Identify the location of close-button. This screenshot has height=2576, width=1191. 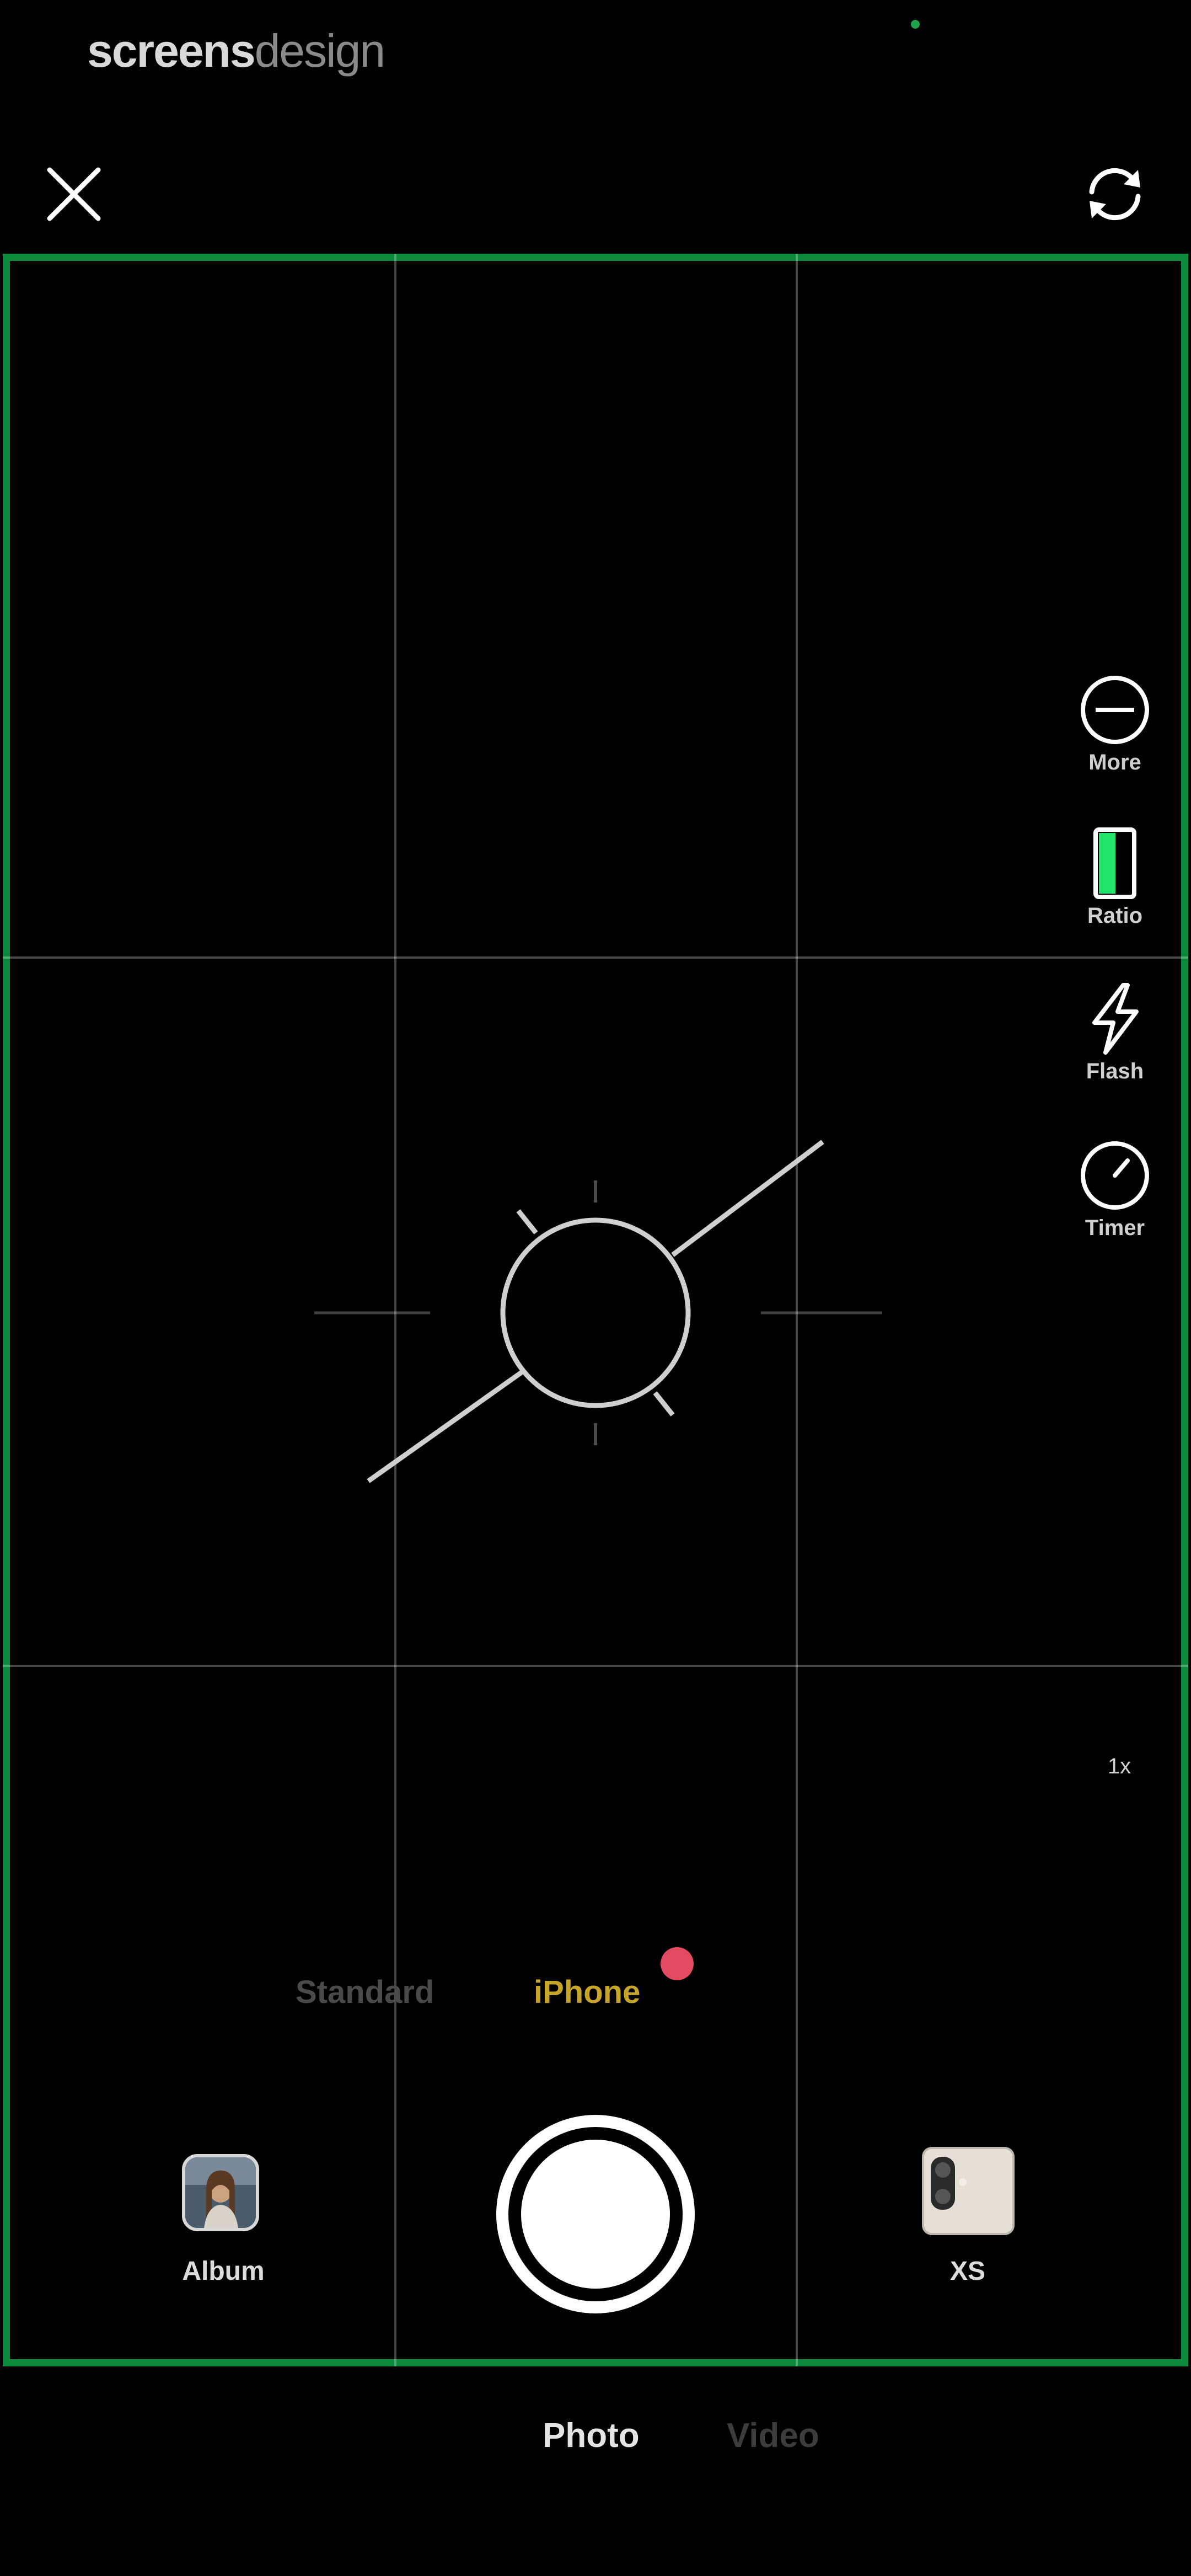
(74, 194).